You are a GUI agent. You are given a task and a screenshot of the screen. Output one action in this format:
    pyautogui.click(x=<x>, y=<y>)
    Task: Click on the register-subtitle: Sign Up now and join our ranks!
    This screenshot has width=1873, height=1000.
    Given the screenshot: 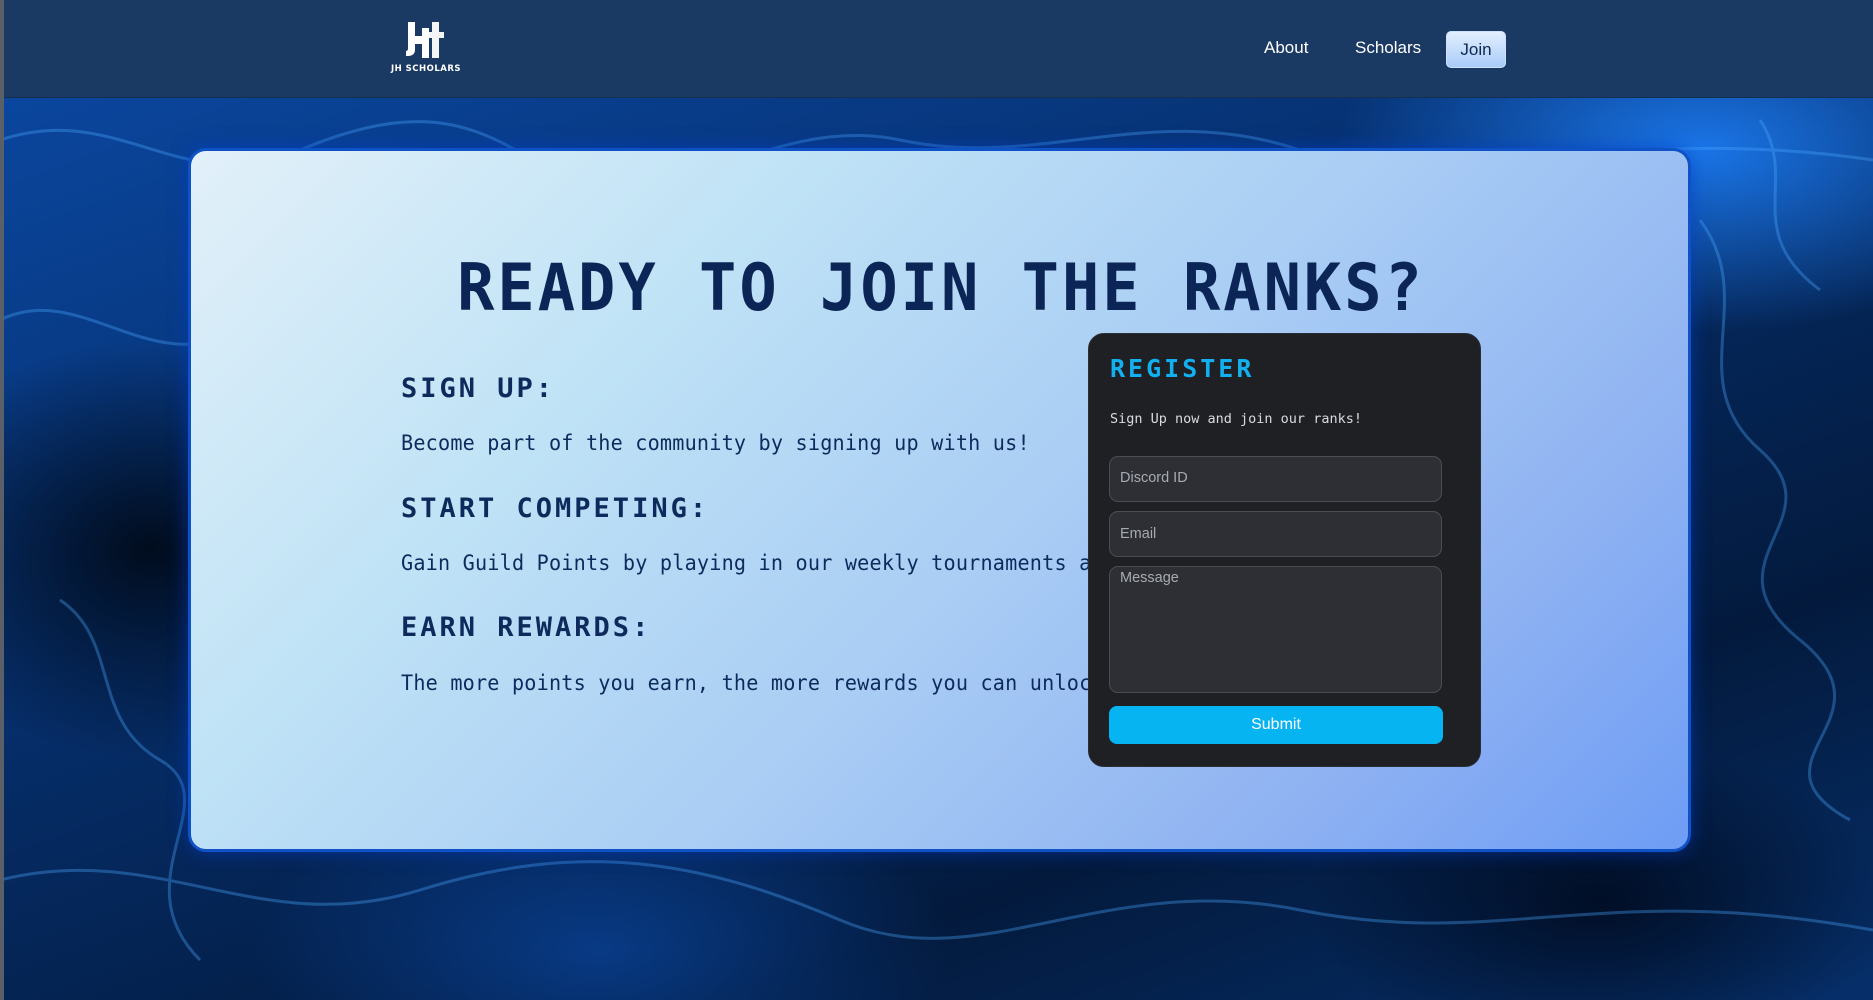 What is the action you would take?
    pyautogui.click(x=1236, y=419)
    